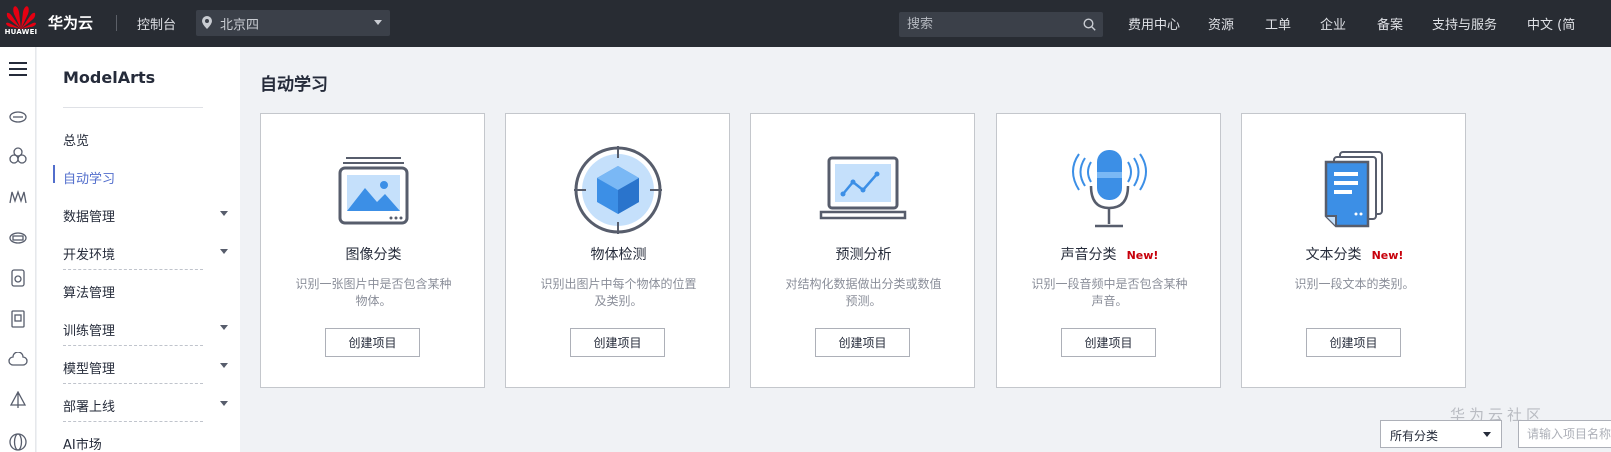 The height and width of the screenshot is (452, 1611). I want to click on nav-link-support: 支持与服务, so click(1464, 23).